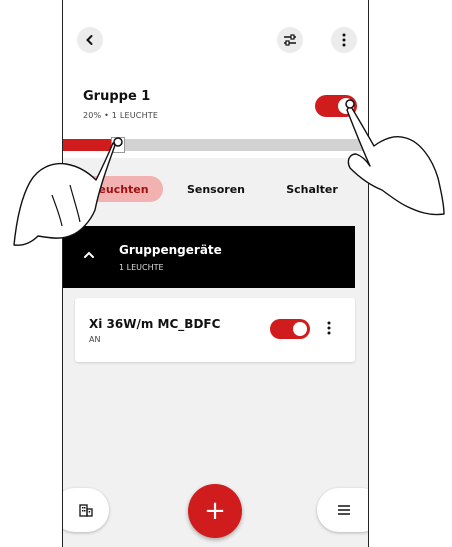 The width and height of the screenshot is (452, 547). I want to click on device-card: Xi 36W/m MC_BDFC AN, so click(215, 330).